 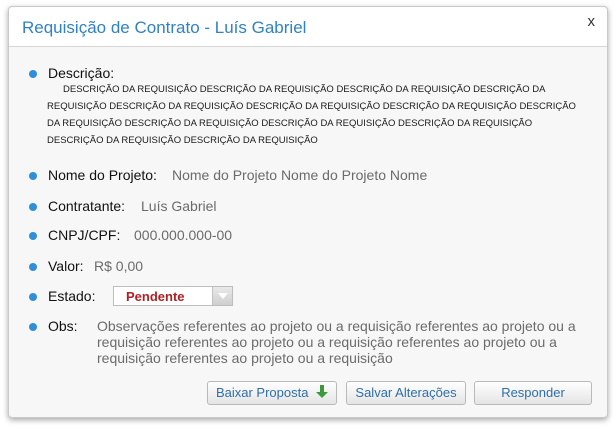 I want to click on estado-select: Pendente, so click(x=173, y=296).